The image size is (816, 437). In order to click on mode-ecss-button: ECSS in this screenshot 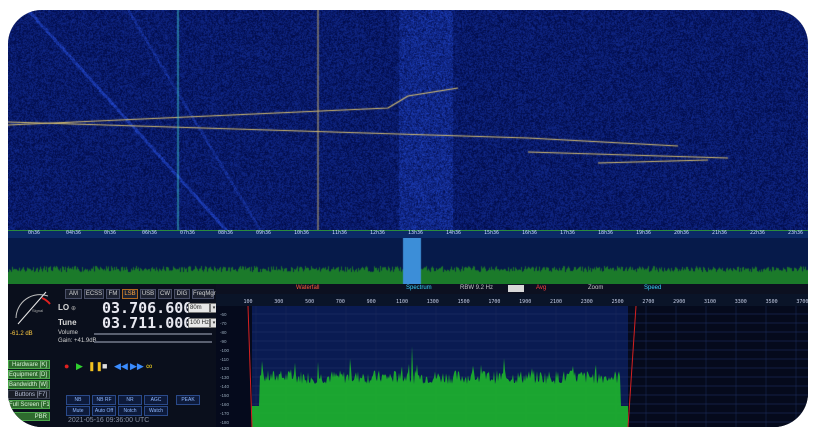, I will do `click(94, 294)`.